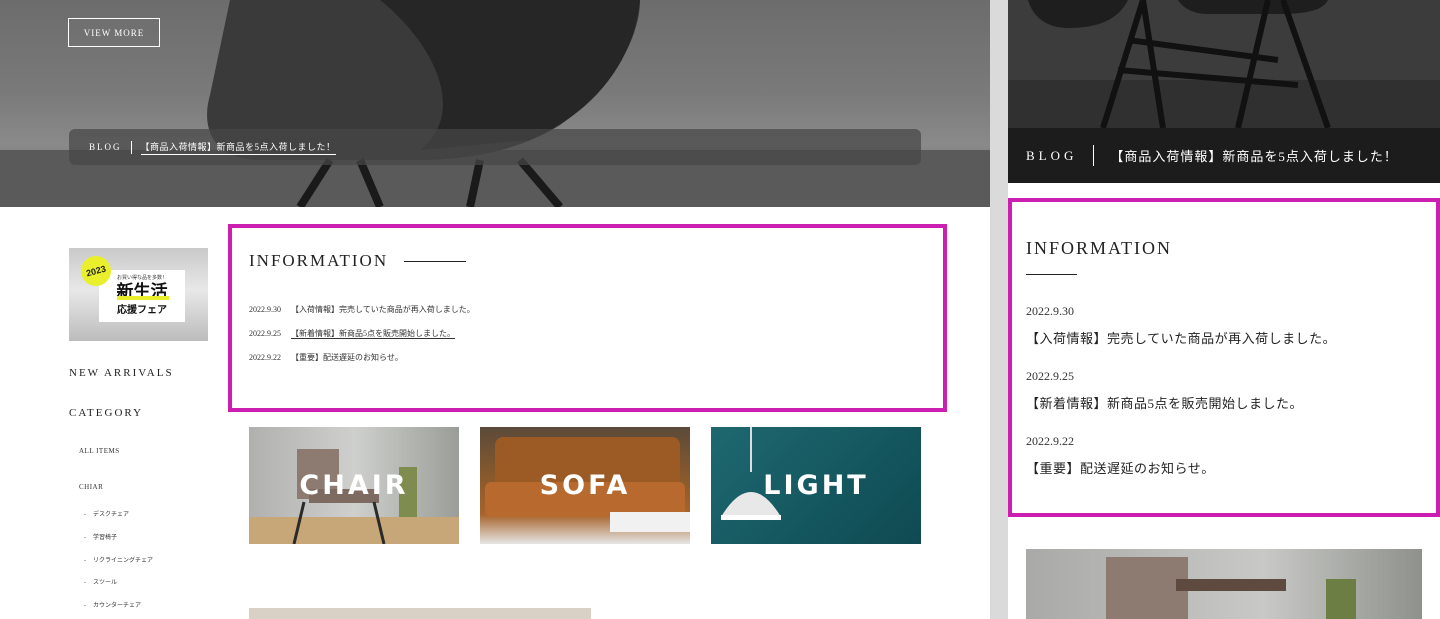 This screenshot has height=619, width=1440. Describe the element at coordinates (100, 581) in the screenshot. I see `sidebar-subitem: スツール` at that location.